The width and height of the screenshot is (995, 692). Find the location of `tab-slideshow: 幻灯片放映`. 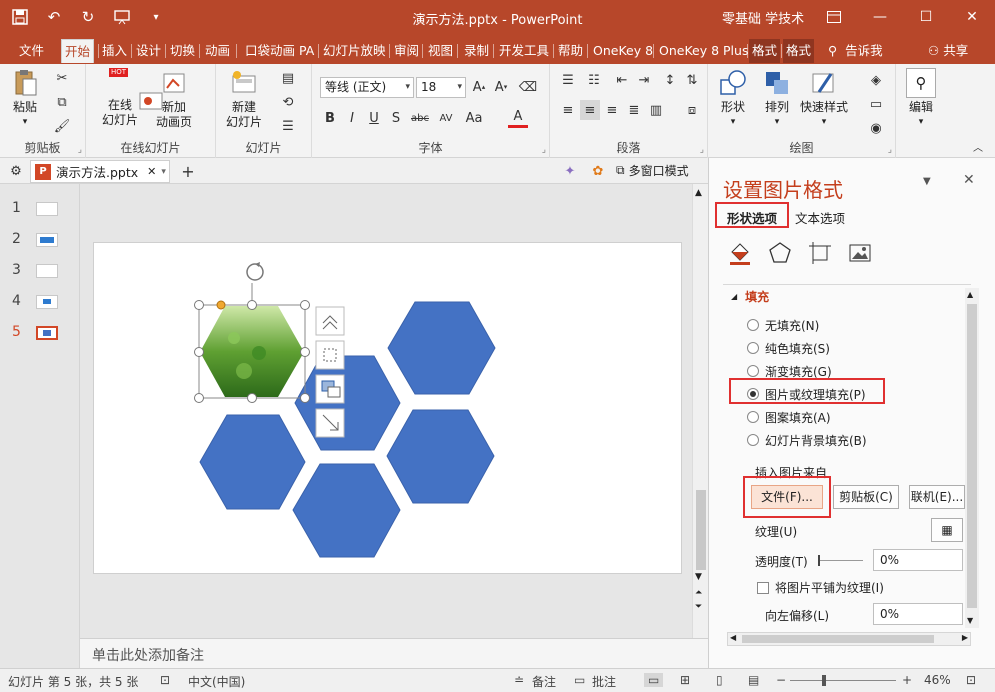

tab-slideshow: 幻灯片放映 is located at coordinates (354, 51).